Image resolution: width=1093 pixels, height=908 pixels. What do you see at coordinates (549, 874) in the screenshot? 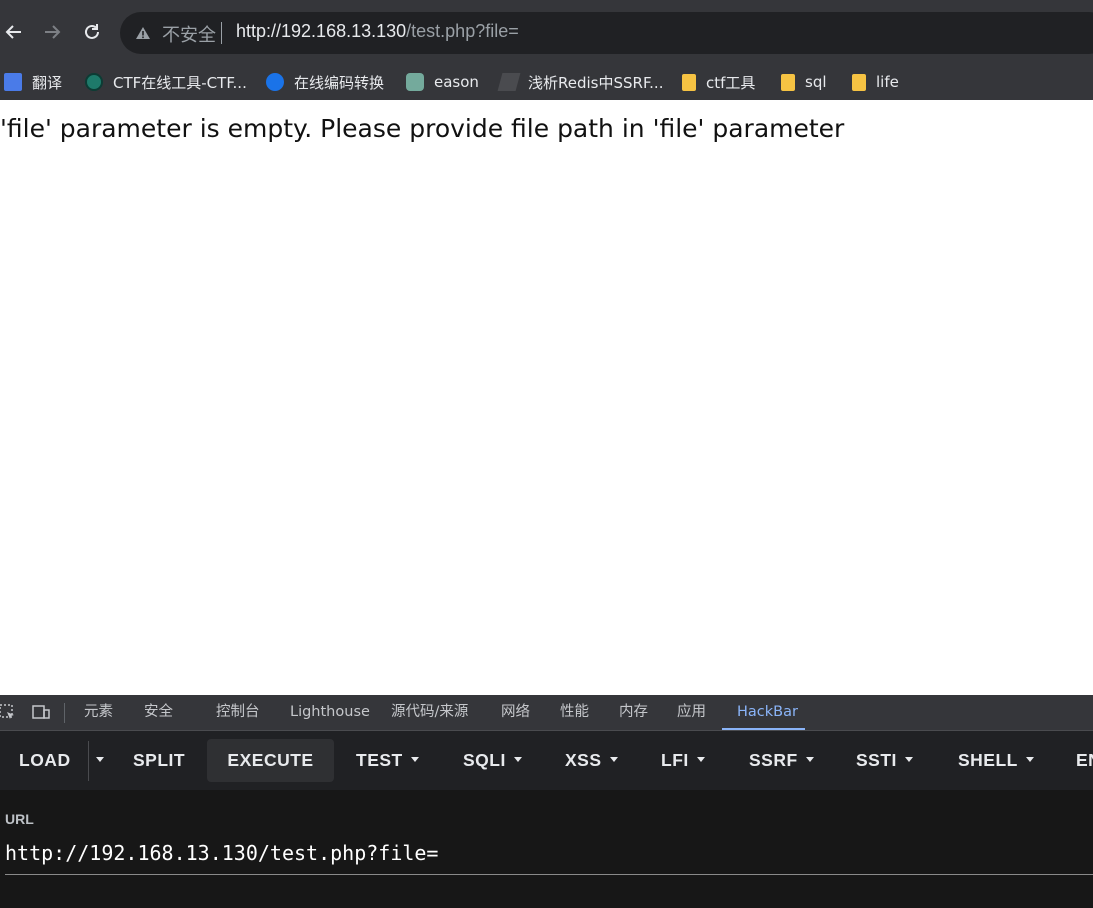
I see `url-input-underline` at bounding box center [549, 874].